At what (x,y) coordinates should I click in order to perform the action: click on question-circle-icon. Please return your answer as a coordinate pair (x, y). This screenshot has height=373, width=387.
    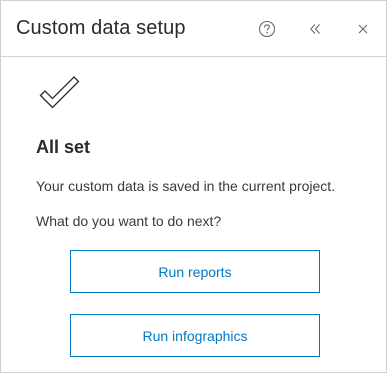
    Looking at the image, I should click on (267, 29).